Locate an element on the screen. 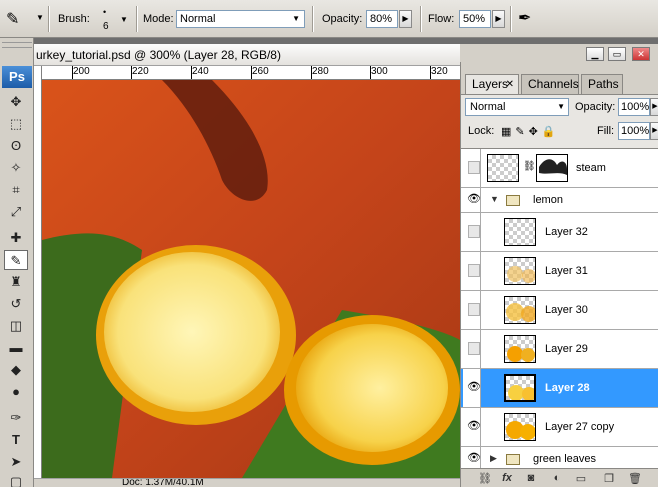  opacity-slider-button: ▶ is located at coordinates (405, 19).